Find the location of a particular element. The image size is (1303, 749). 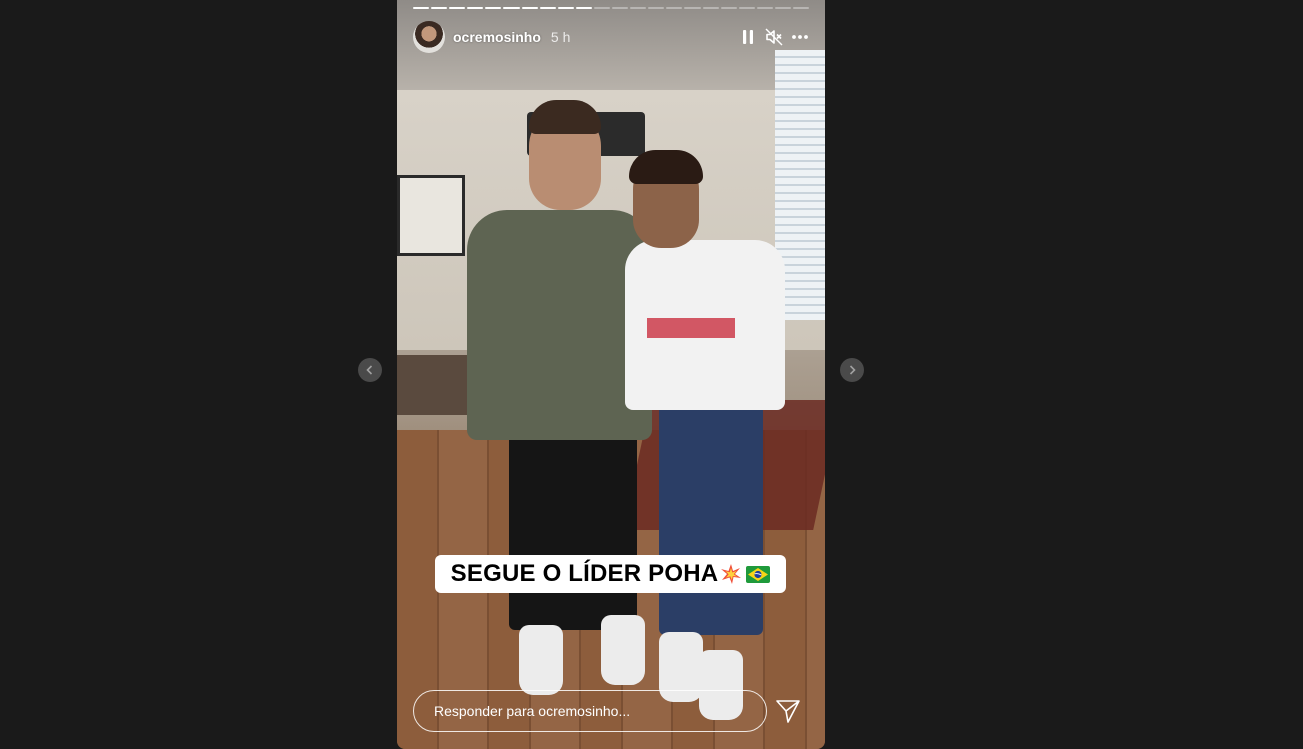

pause-icon is located at coordinates (748, 37).